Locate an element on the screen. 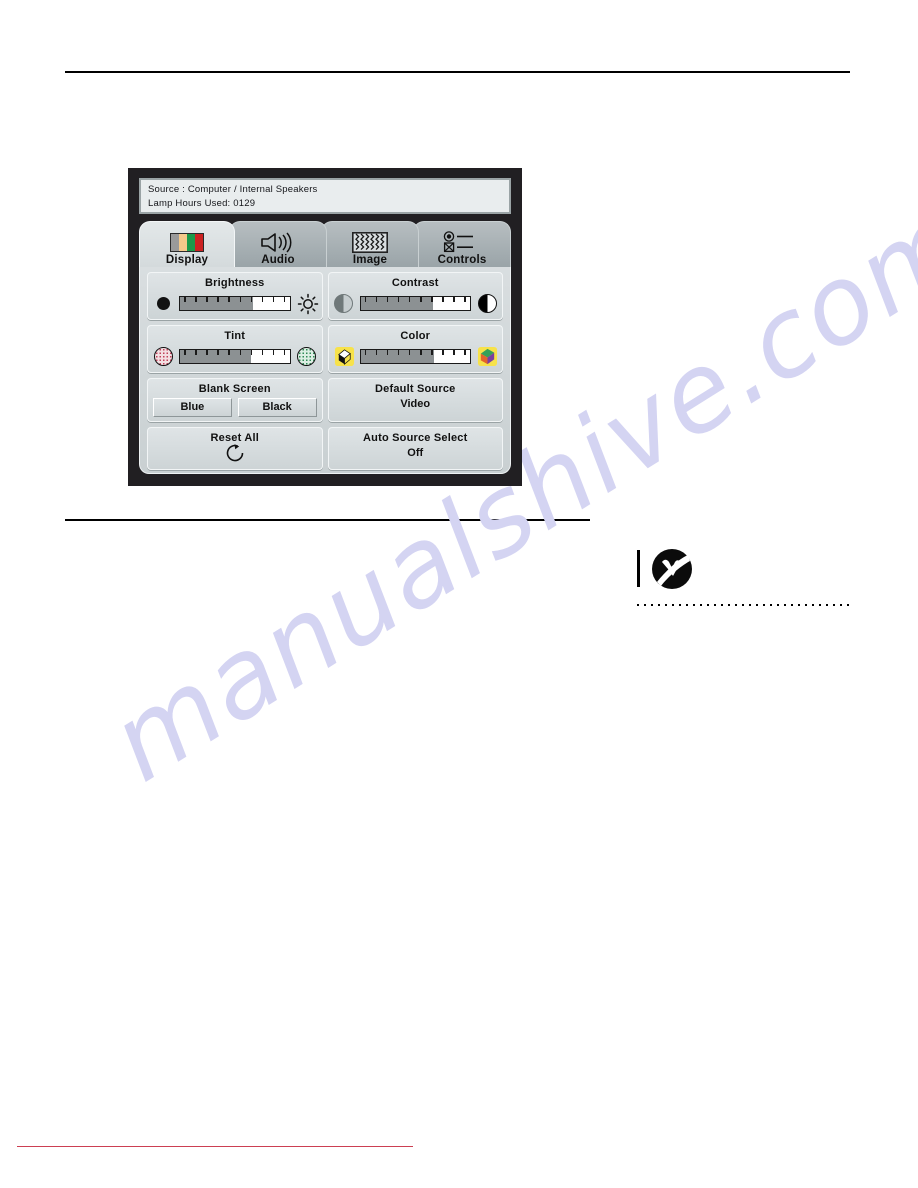  reset-circular-arrow-icon is located at coordinates (235, 455).